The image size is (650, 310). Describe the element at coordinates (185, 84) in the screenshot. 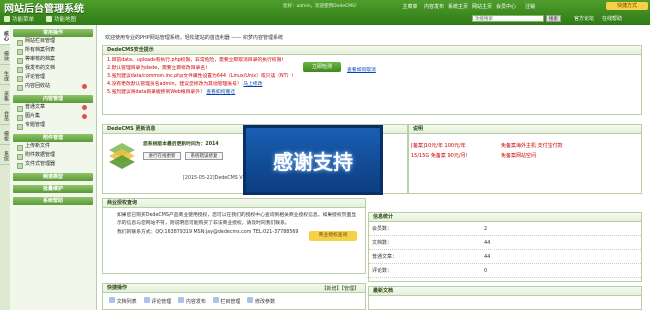

I see `warn-line: 4.没有更改默认管理员名admin，建议您修改为其他管理账号！ 马上修改` at that location.